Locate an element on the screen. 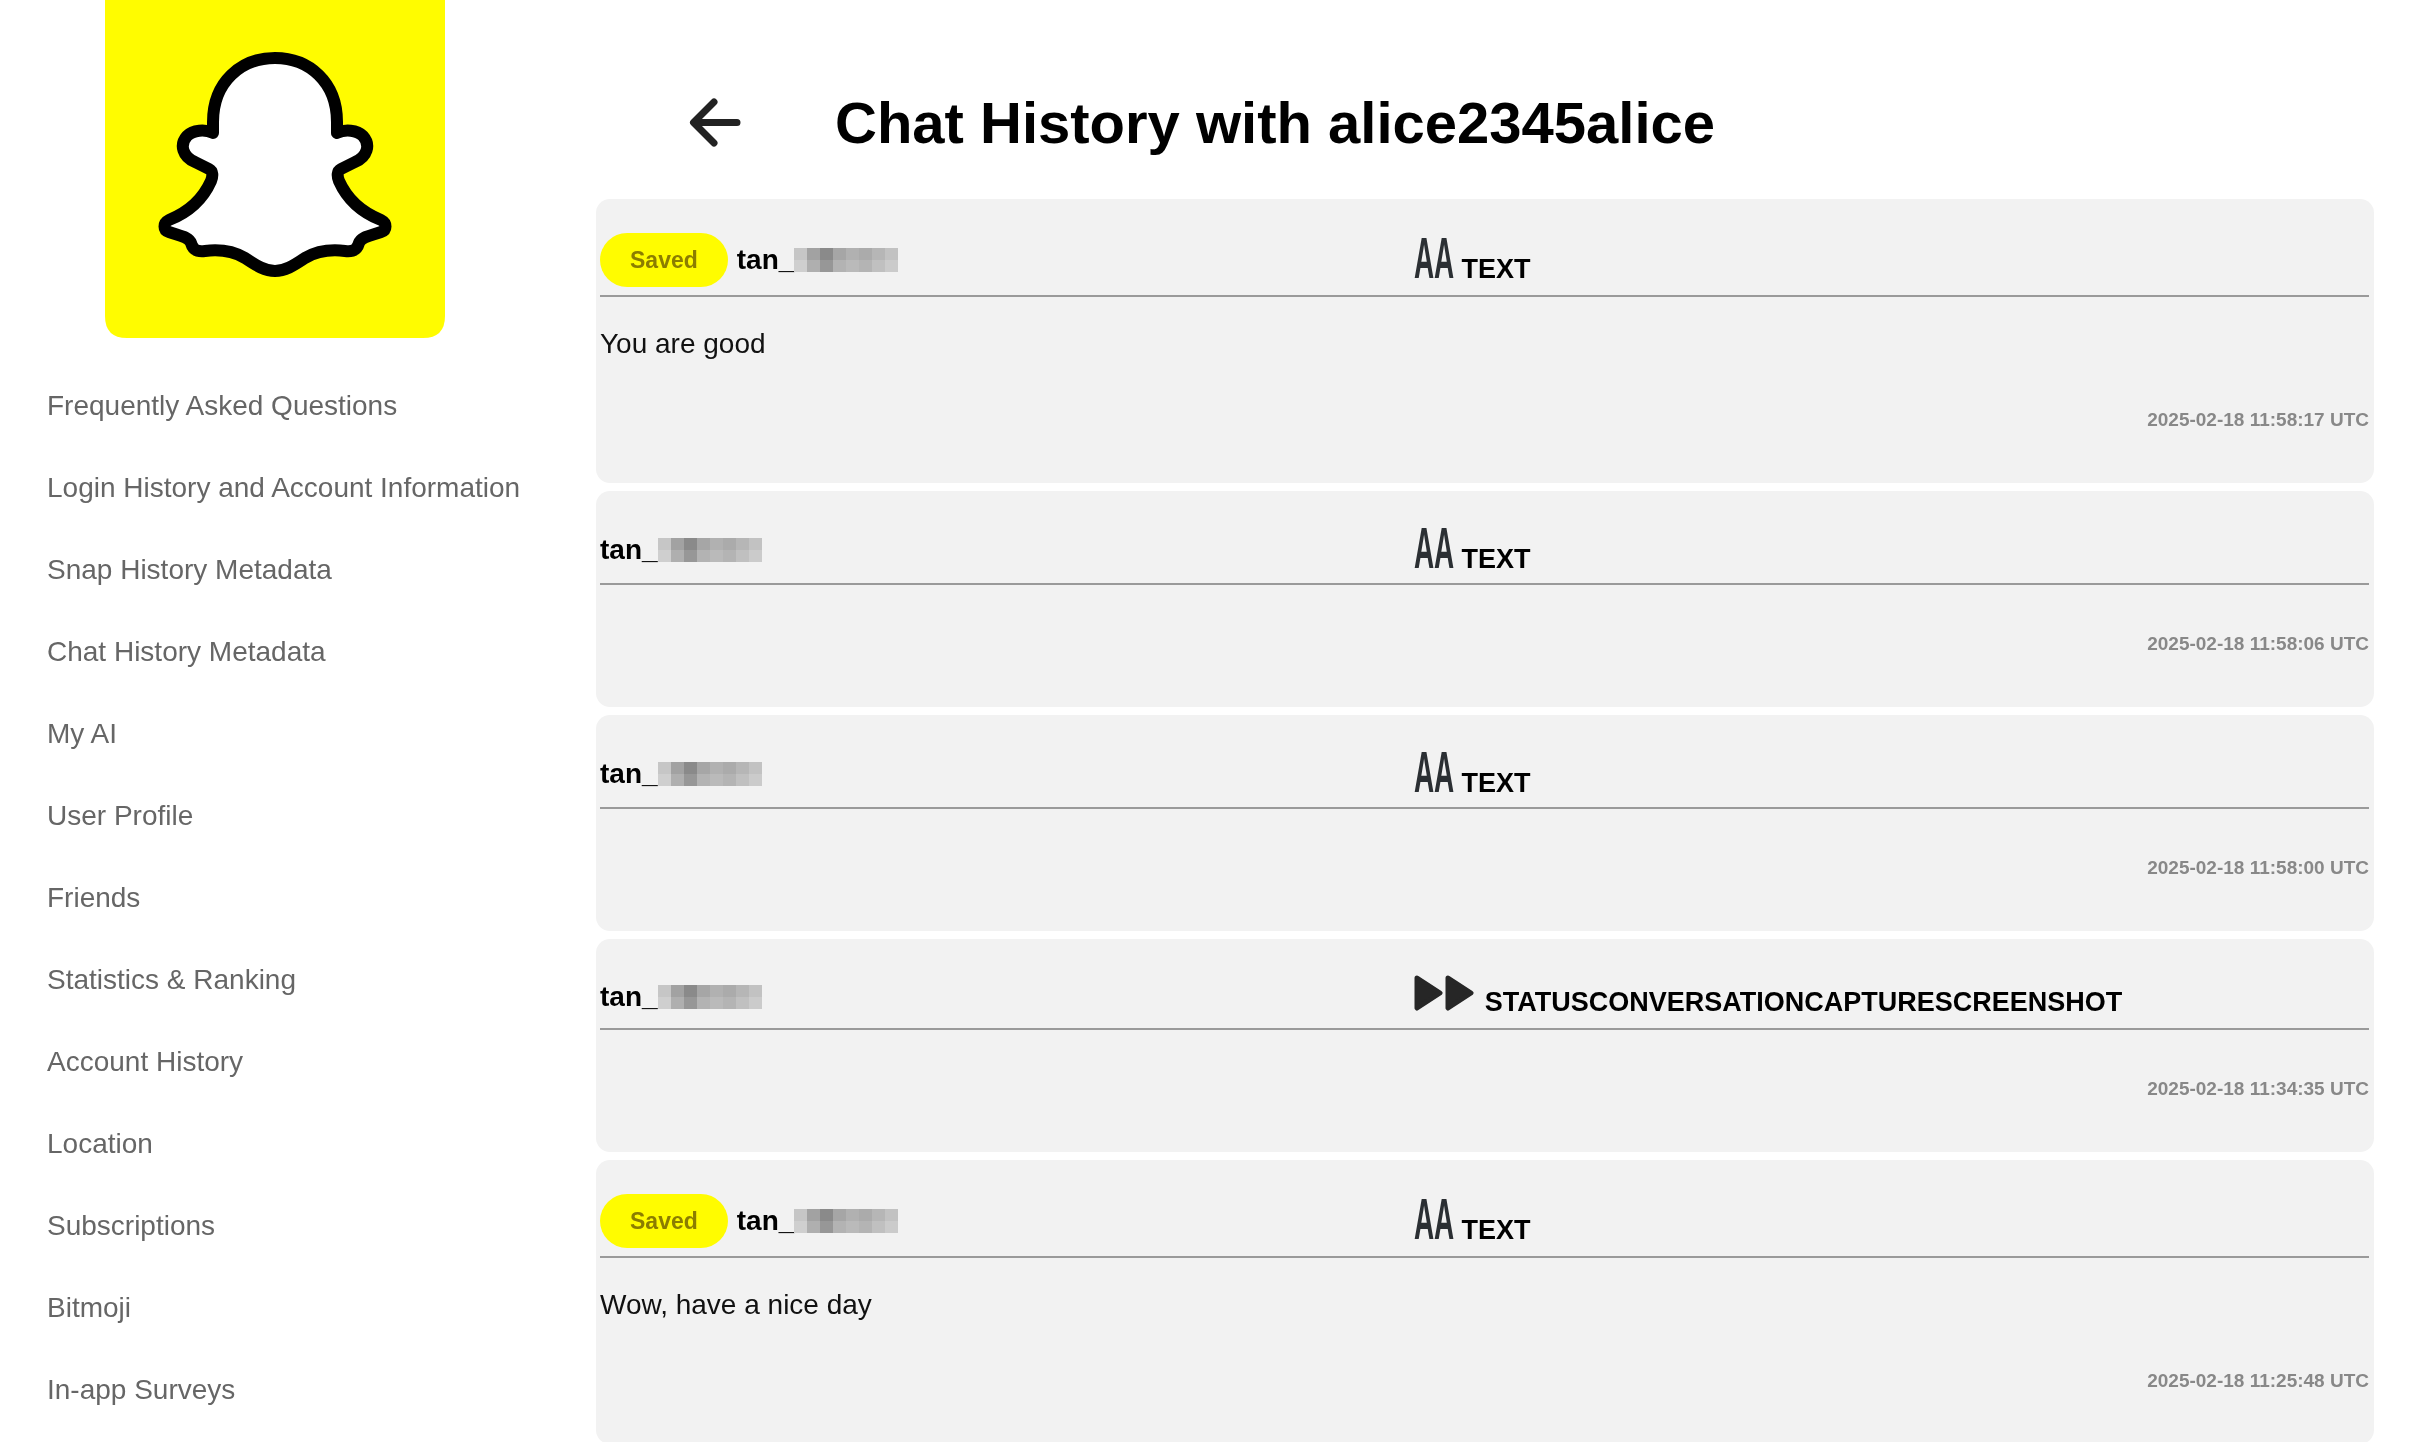 The height and width of the screenshot is (1442, 2420). timestamp: 2025-02-18 11:58:17 UTC is located at coordinates (2258, 419).